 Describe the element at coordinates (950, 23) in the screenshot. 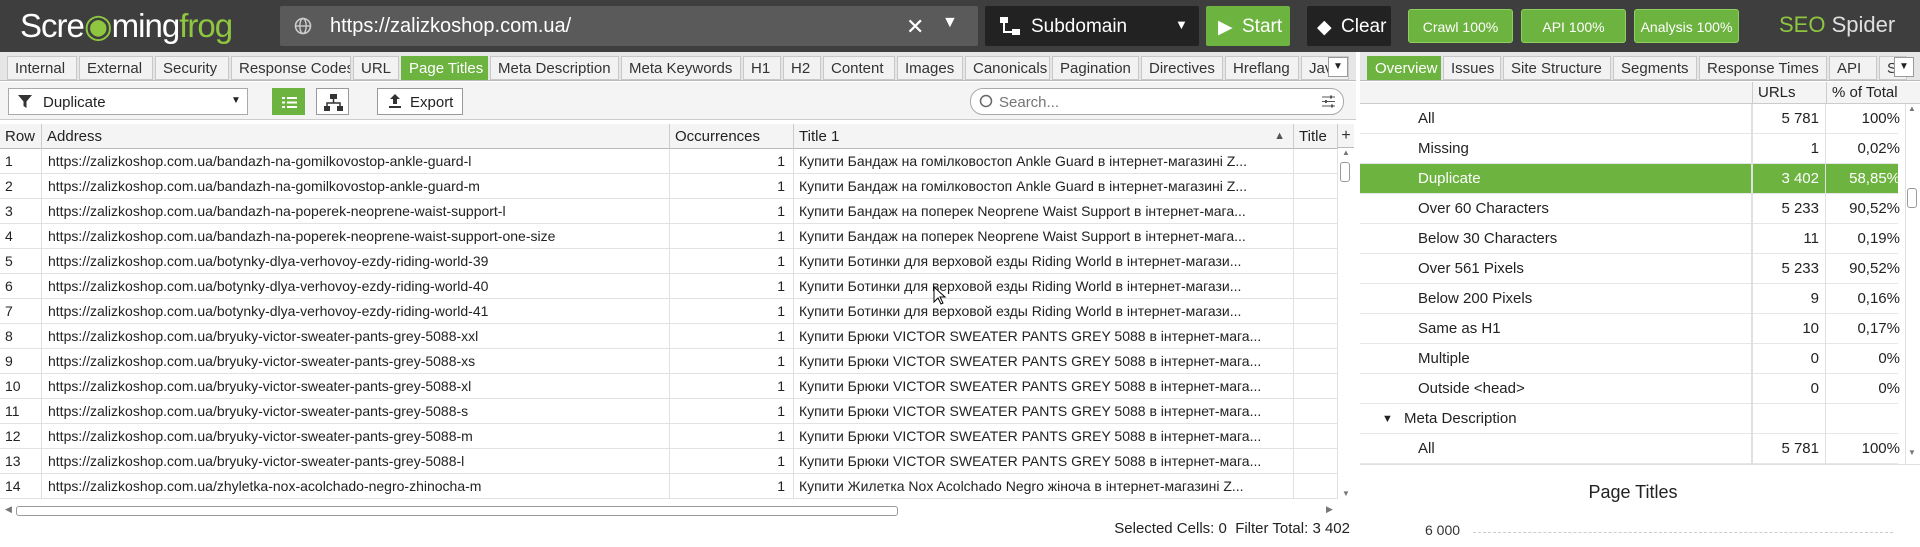

I see `url-history-dropdown-icon: ▼` at that location.